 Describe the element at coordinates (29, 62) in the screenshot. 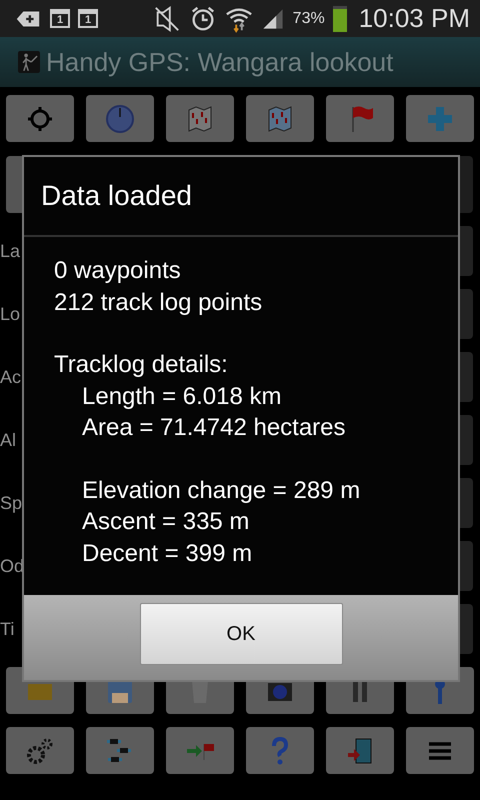

I see `hiker-icon` at that location.